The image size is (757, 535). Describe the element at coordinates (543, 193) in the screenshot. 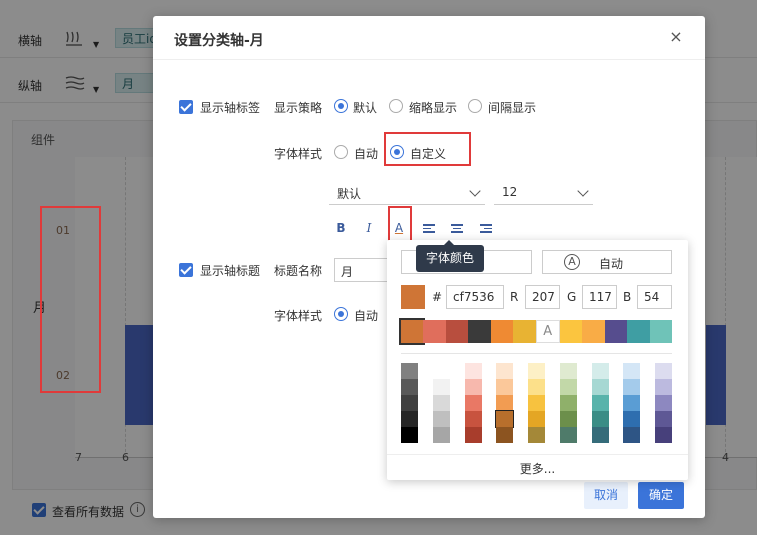

I see `font-size-select: 12` at that location.